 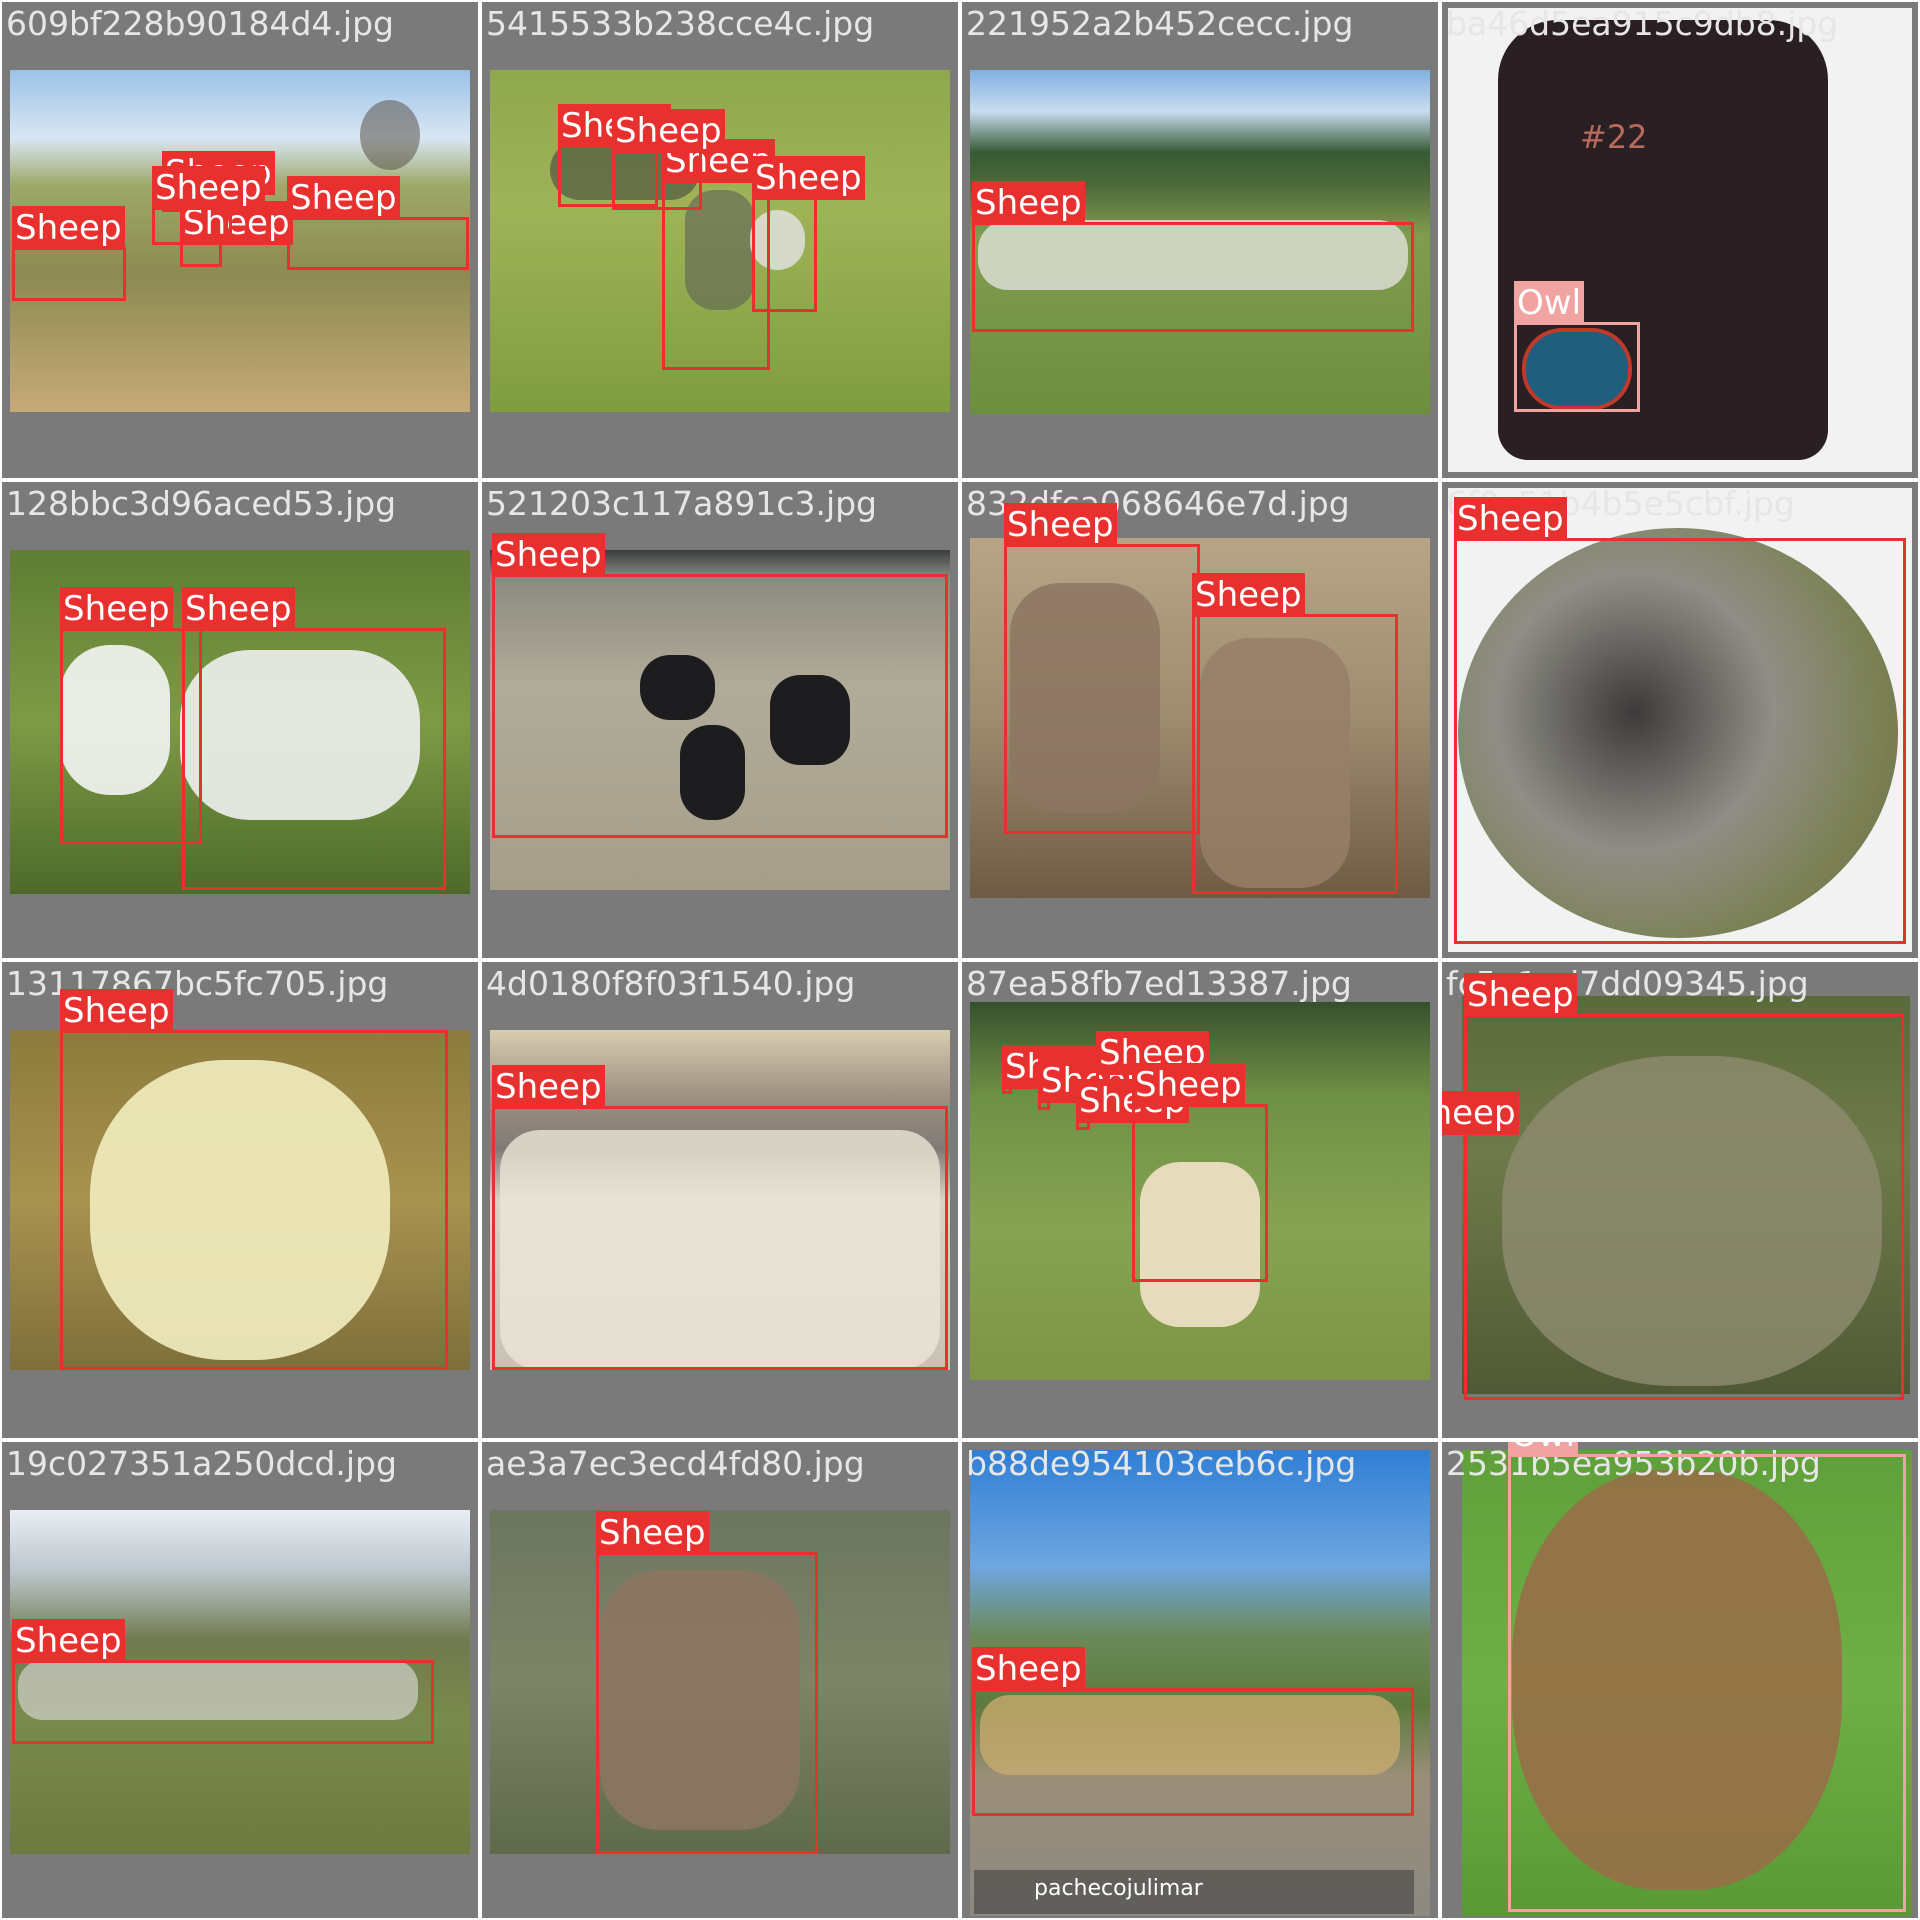 I want to click on tile-8: 6f0c51b4b5e5cbf.jpg Sheep, so click(x=1680, y=720).